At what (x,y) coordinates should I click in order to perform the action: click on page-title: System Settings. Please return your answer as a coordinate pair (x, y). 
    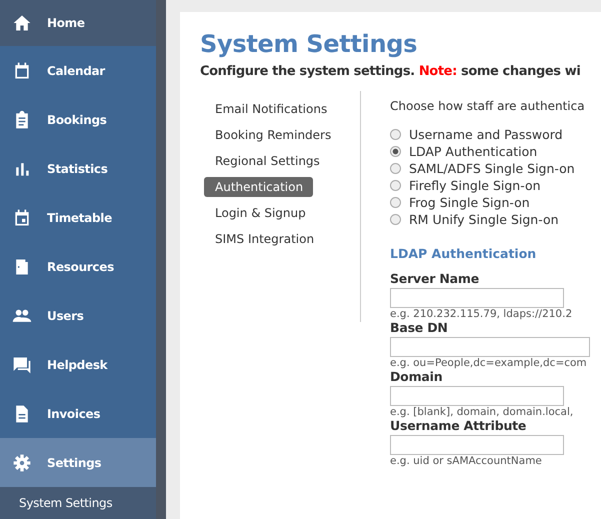
    Looking at the image, I should click on (309, 44).